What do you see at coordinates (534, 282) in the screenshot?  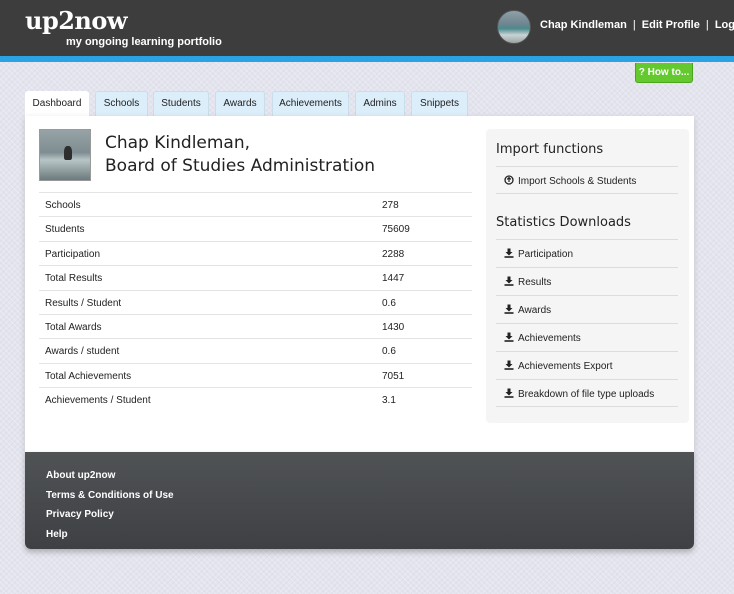 I see `results-download-link: Results` at bounding box center [534, 282].